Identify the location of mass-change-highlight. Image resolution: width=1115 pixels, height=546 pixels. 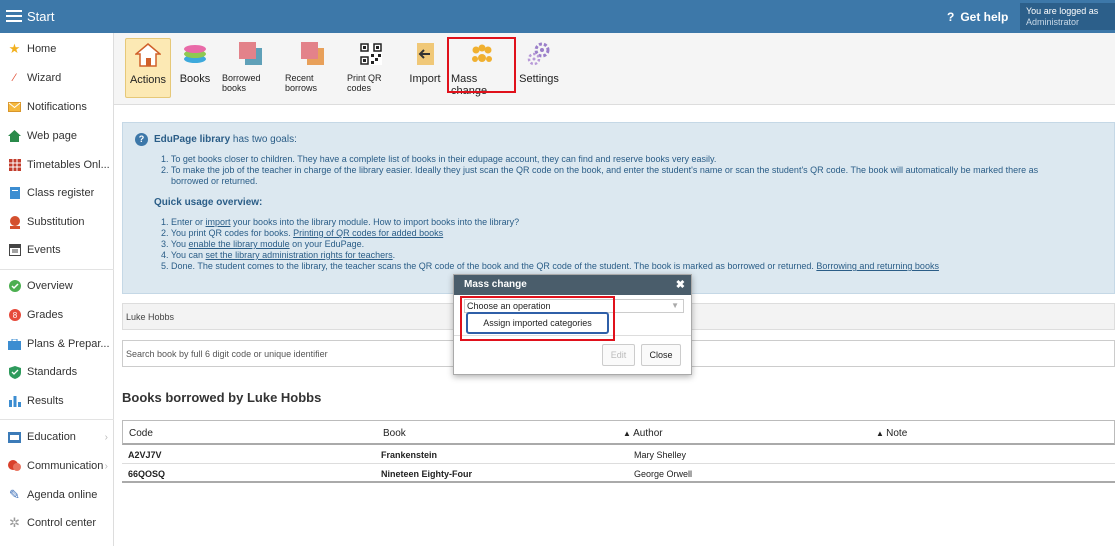
(481, 65).